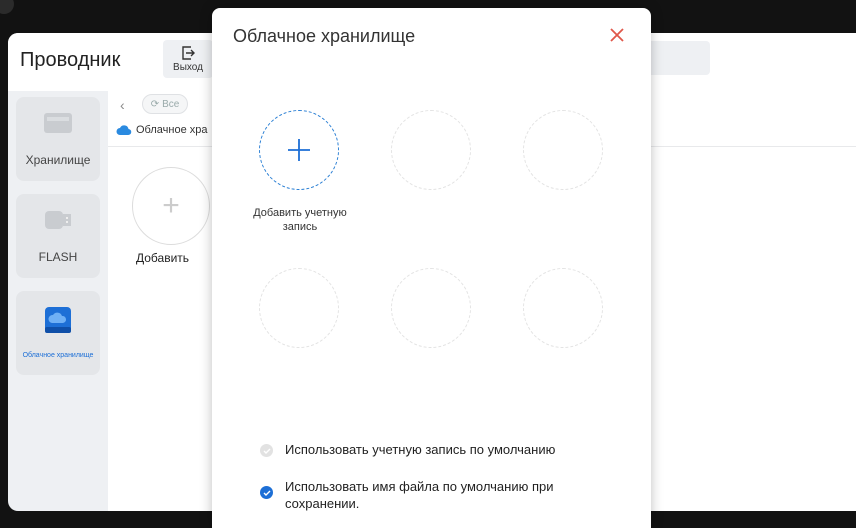  I want to click on add-account-button, so click(299, 150).